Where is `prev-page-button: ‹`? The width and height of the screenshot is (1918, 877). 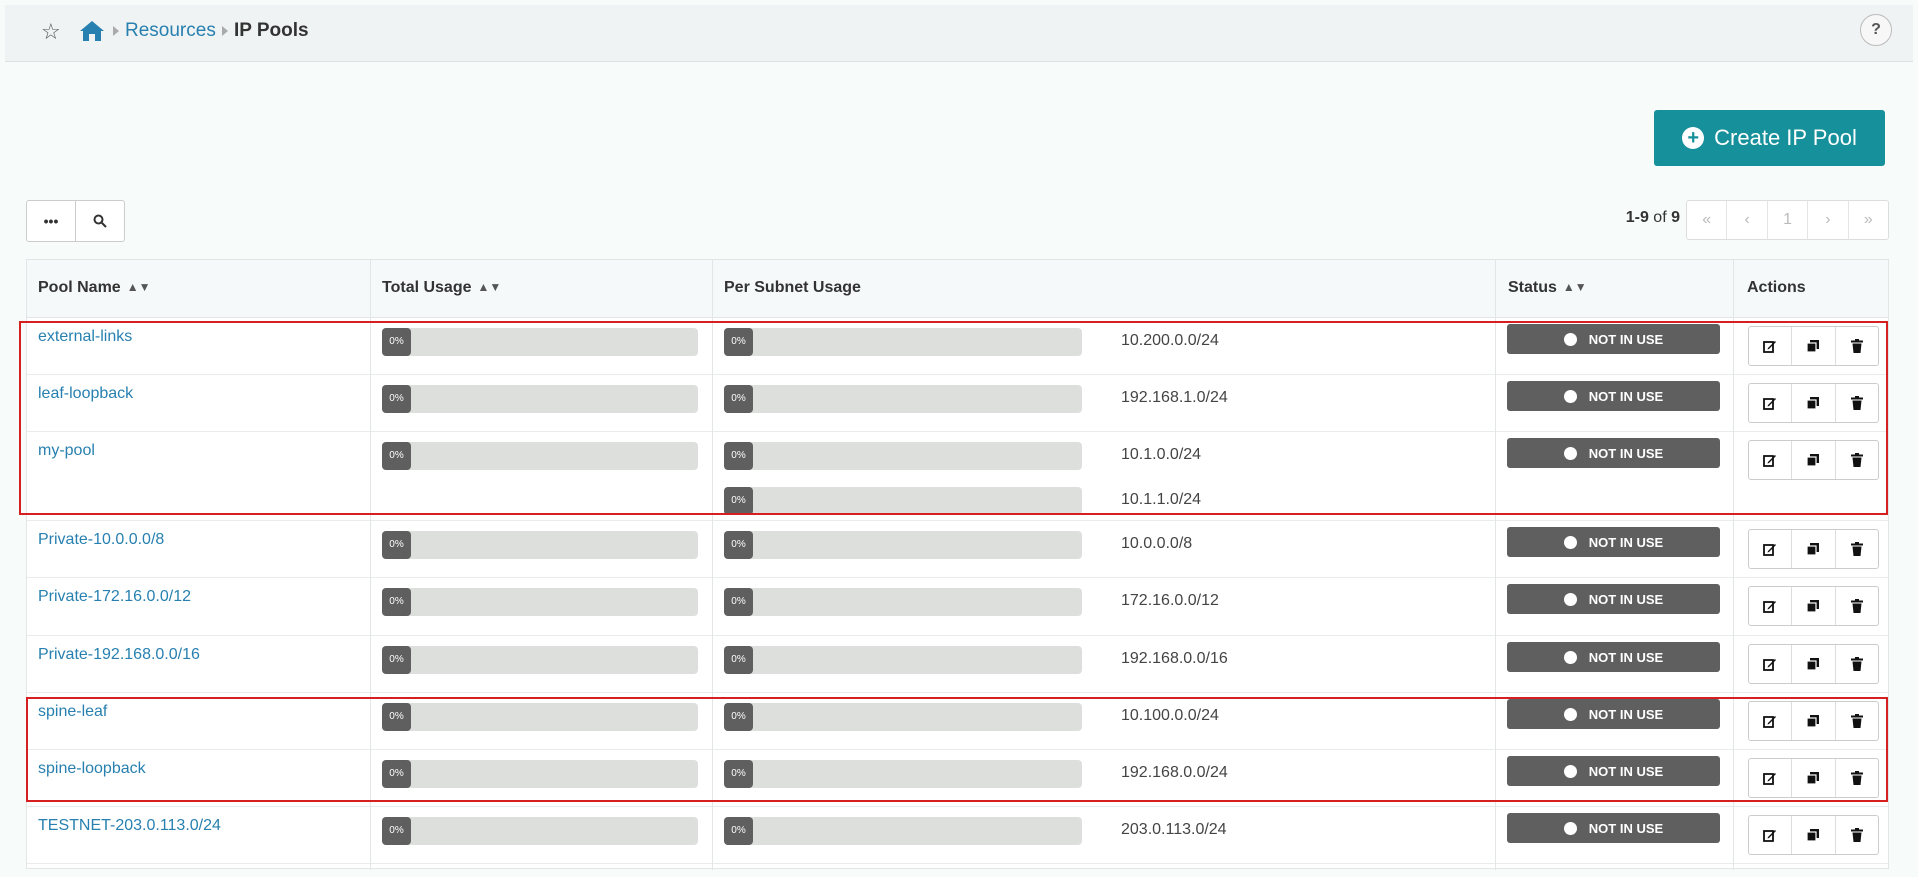 prev-page-button: ‹ is located at coordinates (1746, 220).